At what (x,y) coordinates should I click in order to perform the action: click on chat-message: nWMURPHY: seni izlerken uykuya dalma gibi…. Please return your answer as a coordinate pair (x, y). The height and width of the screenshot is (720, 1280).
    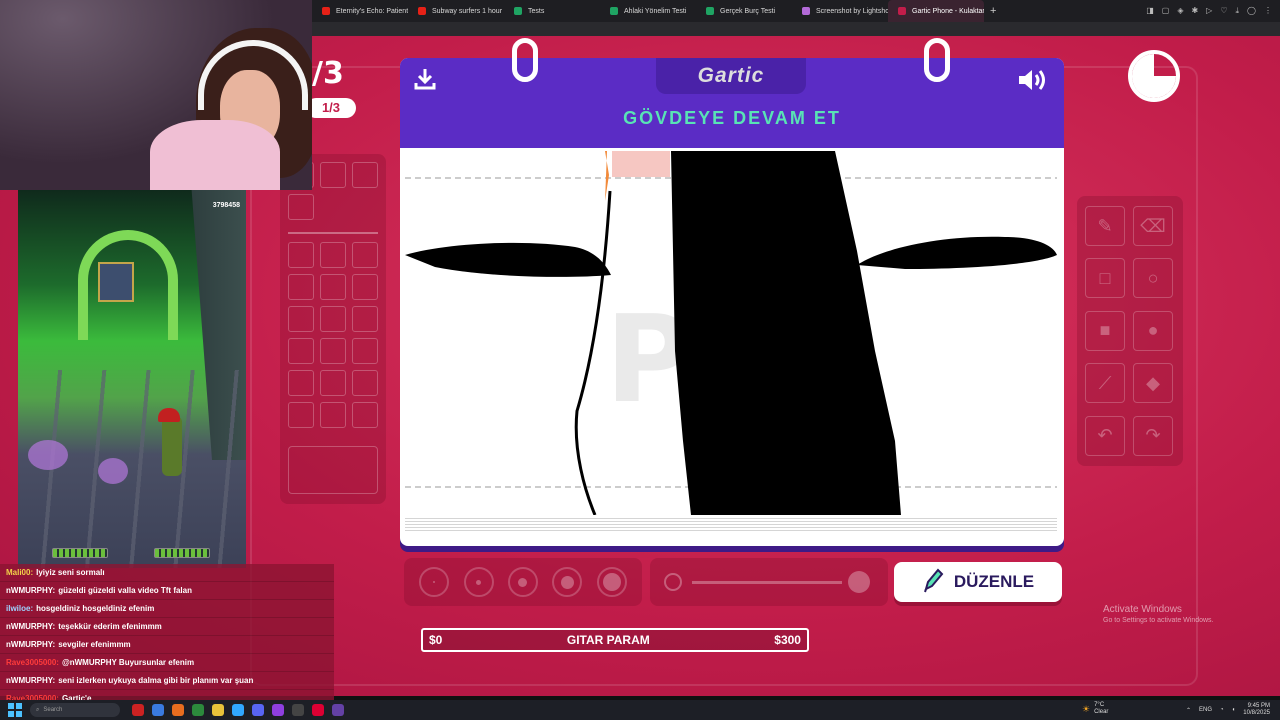
    Looking at the image, I should click on (167, 681).